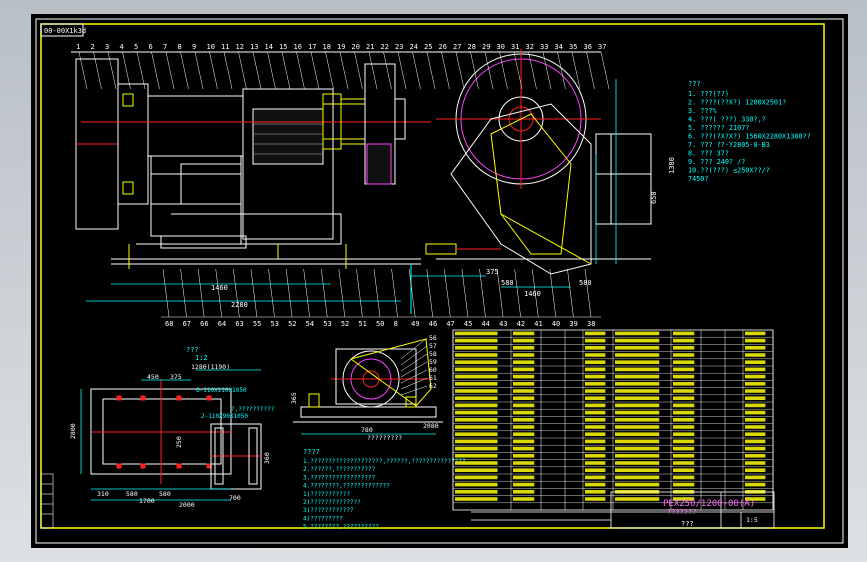  Describe the element at coordinates (415, 324) in the screenshot. I see `bottom-callout-49: 49` at that location.